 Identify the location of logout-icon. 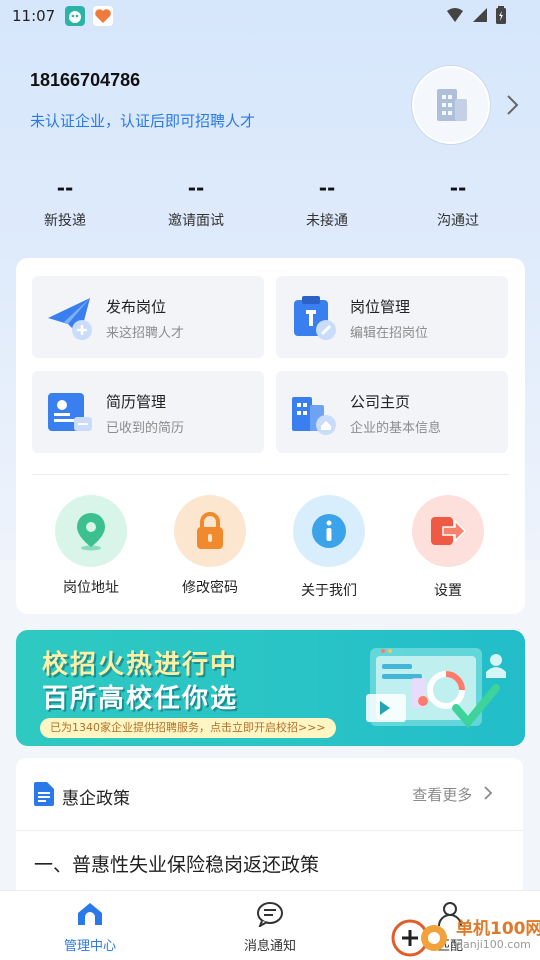
(448, 531).